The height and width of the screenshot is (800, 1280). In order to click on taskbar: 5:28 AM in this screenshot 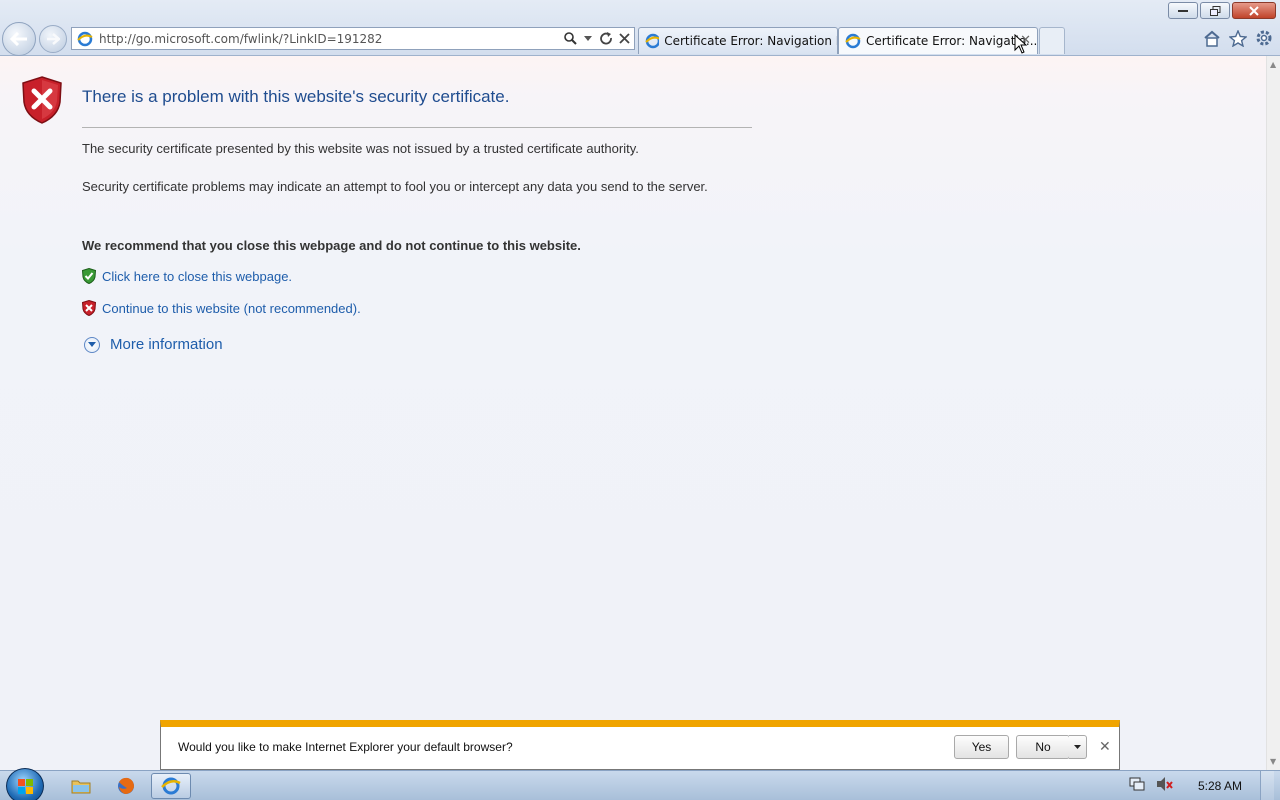, I will do `click(640, 784)`.